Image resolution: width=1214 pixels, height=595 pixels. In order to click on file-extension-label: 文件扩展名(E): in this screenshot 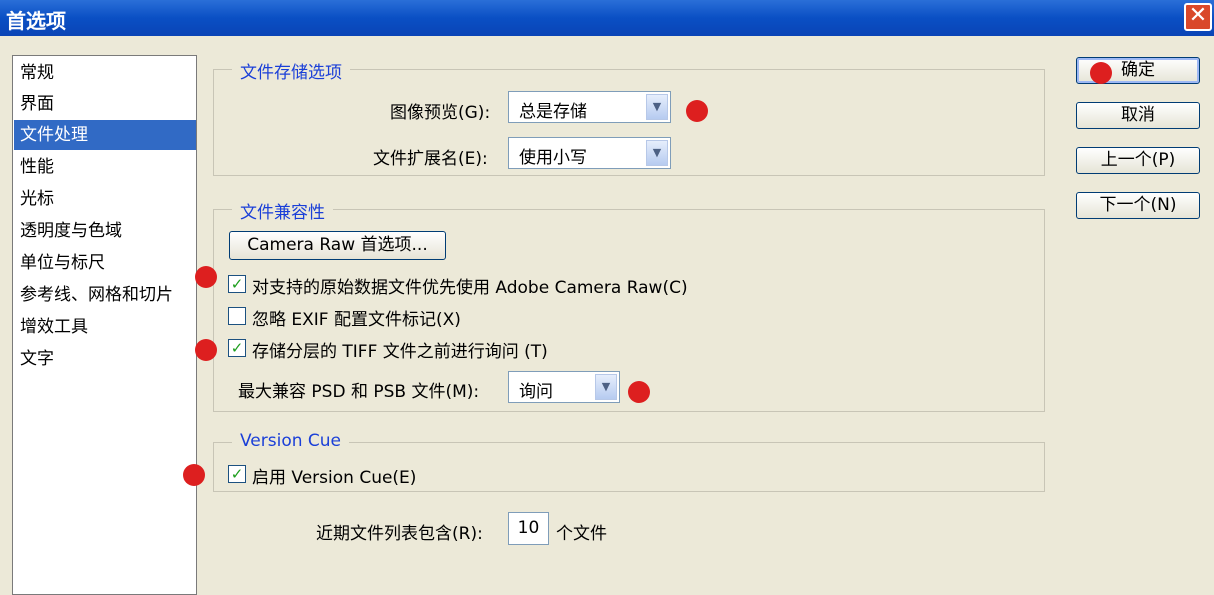, I will do `click(430, 159)`.